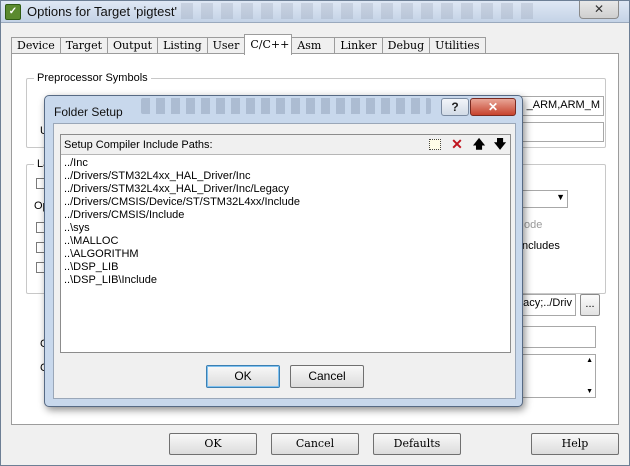  What do you see at coordinates (575, 444) in the screenshot?
I see `help-button: Help` at bounding box center [575, 444].